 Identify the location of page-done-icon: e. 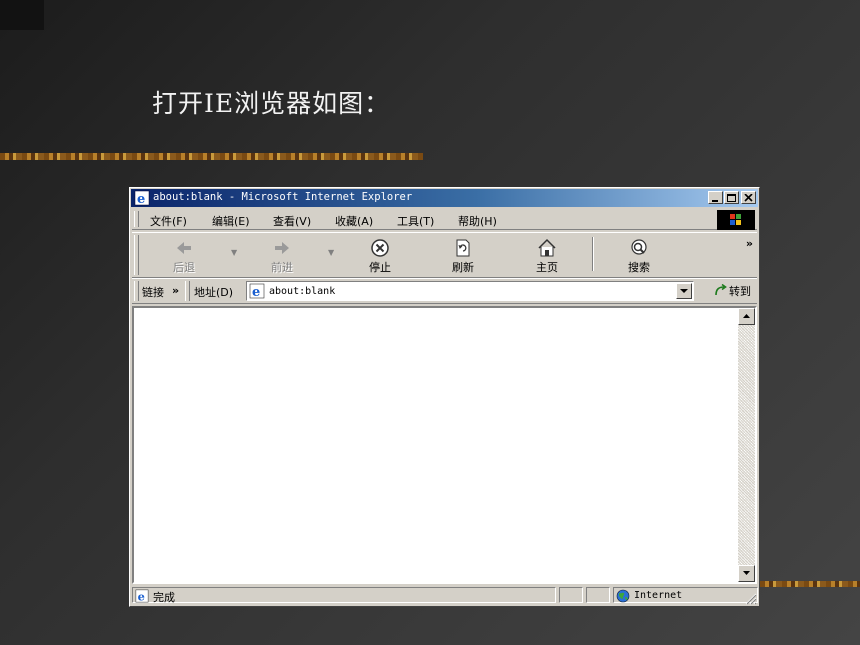
(142, 596).